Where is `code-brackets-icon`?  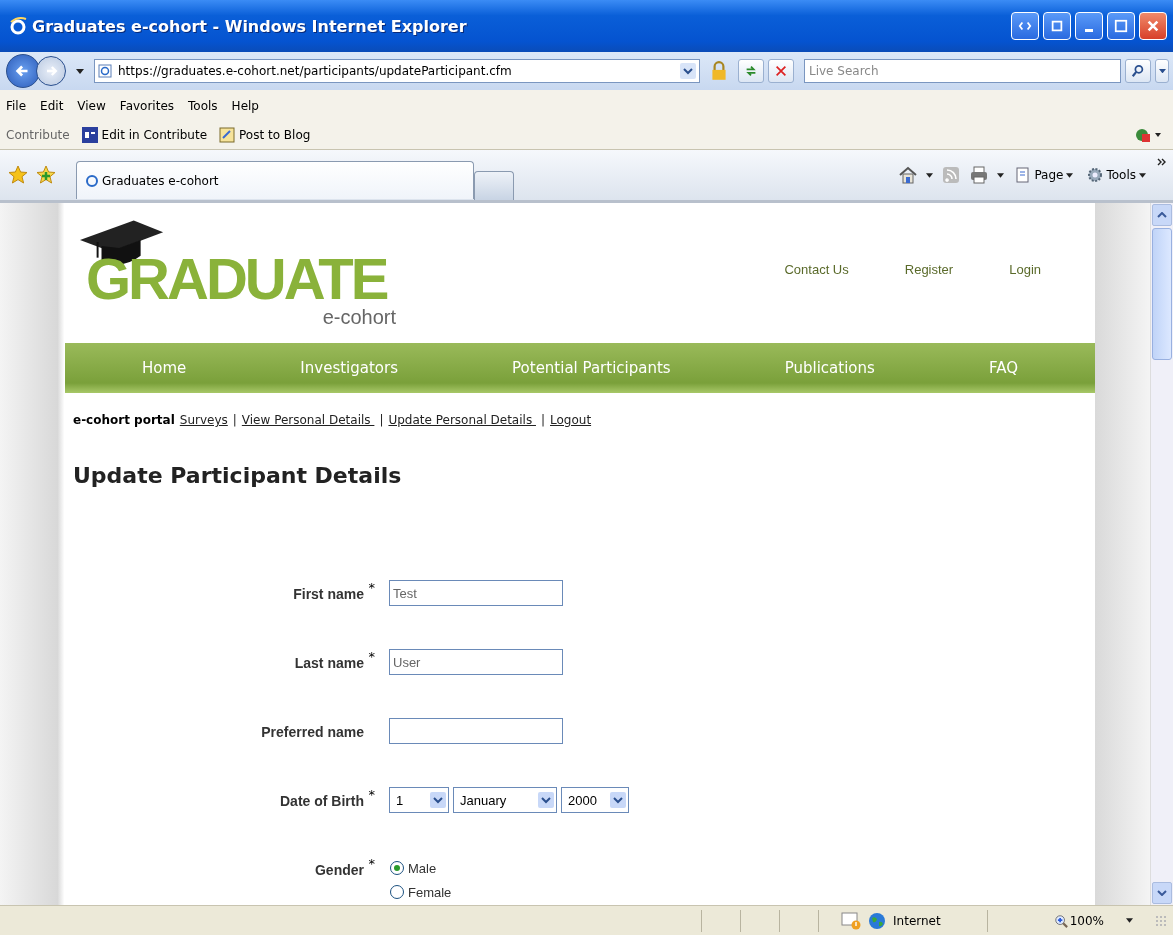
code-brackets-icon is located at coordinates (1025, 26).